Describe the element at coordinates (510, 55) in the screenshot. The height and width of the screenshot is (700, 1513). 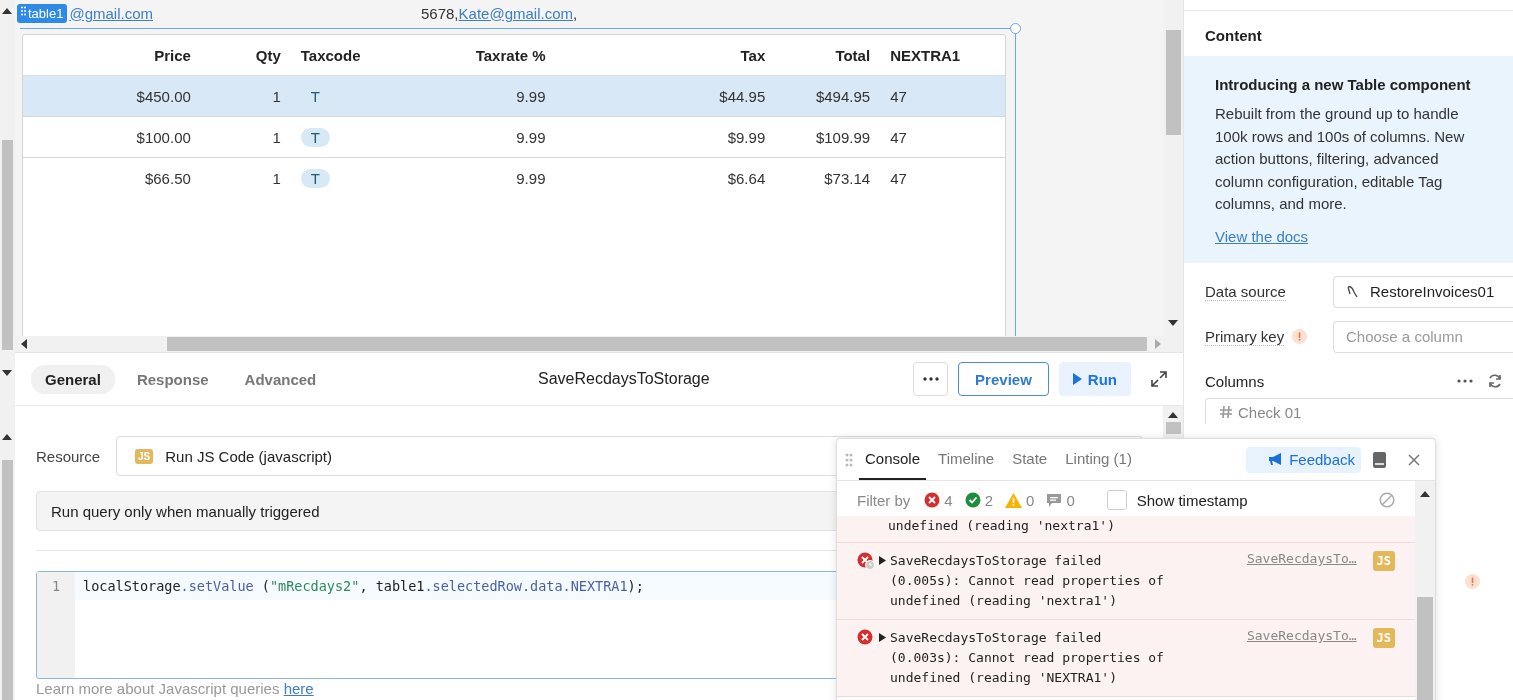
I see `column-header: Taxrate %` at that location.